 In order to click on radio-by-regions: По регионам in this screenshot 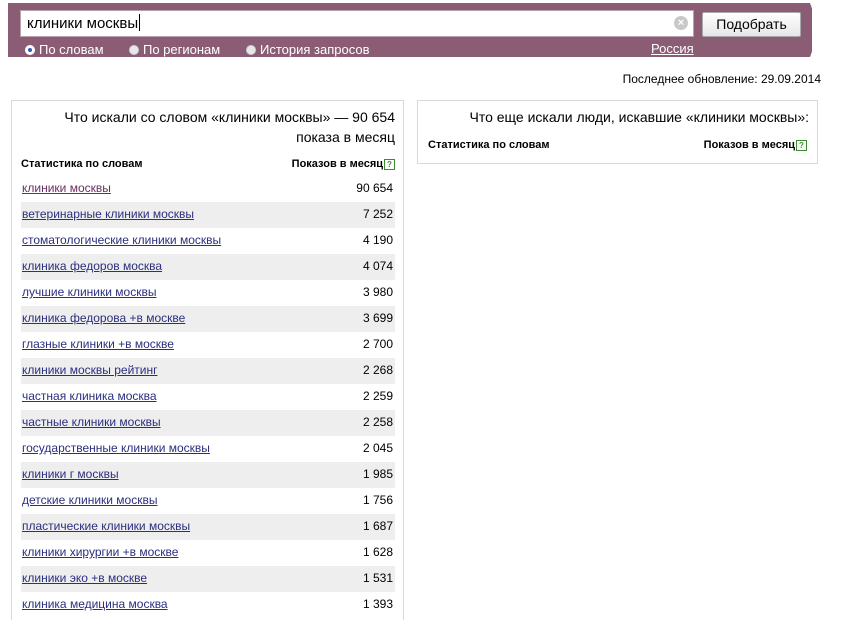, I will do `click(174, 49)`.